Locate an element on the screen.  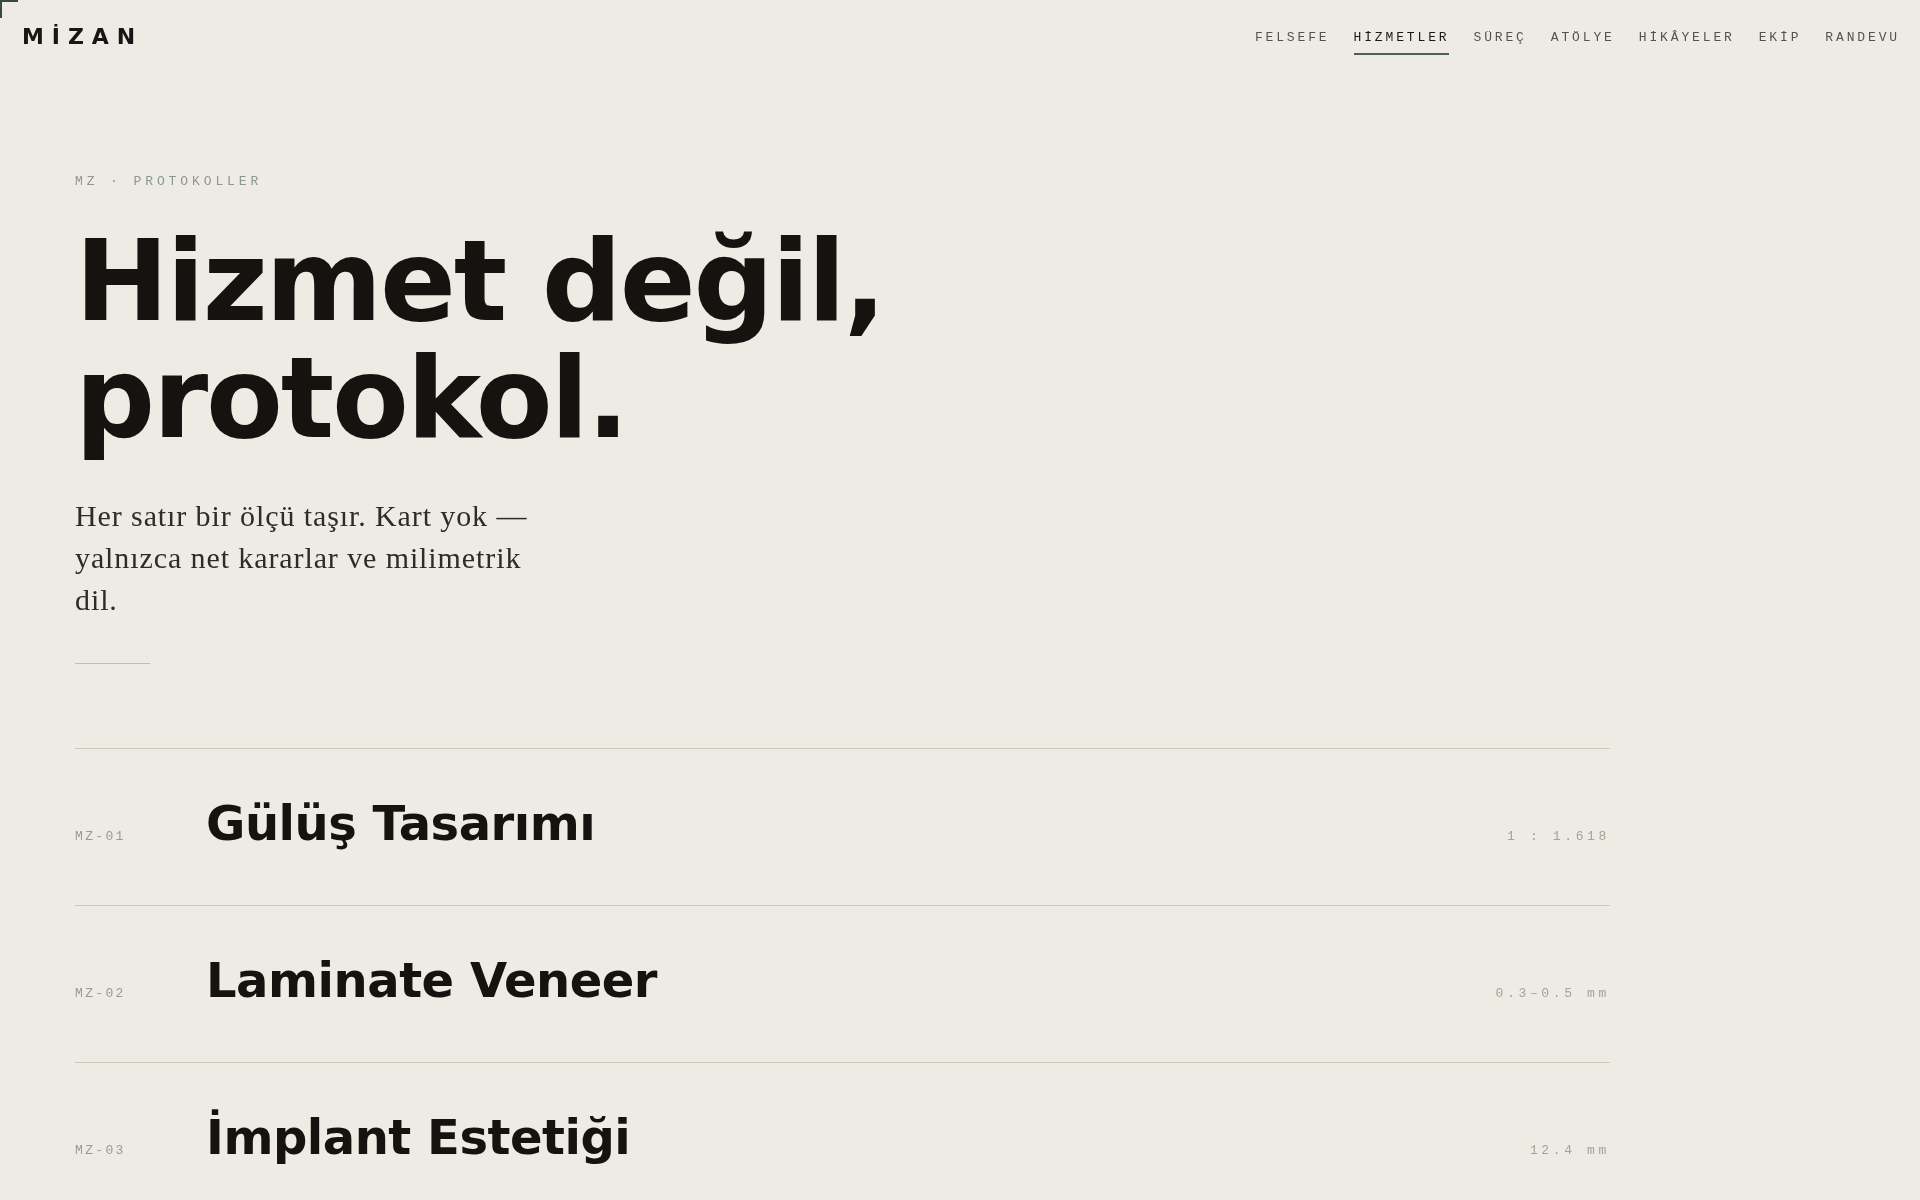
protocol-title: Gülüş Tasarımı is located at coordinates (401, 823).